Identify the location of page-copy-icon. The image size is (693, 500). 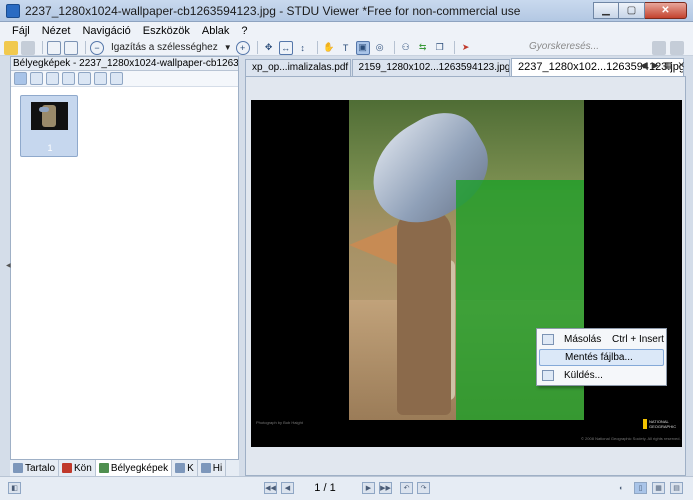
(54, 47).